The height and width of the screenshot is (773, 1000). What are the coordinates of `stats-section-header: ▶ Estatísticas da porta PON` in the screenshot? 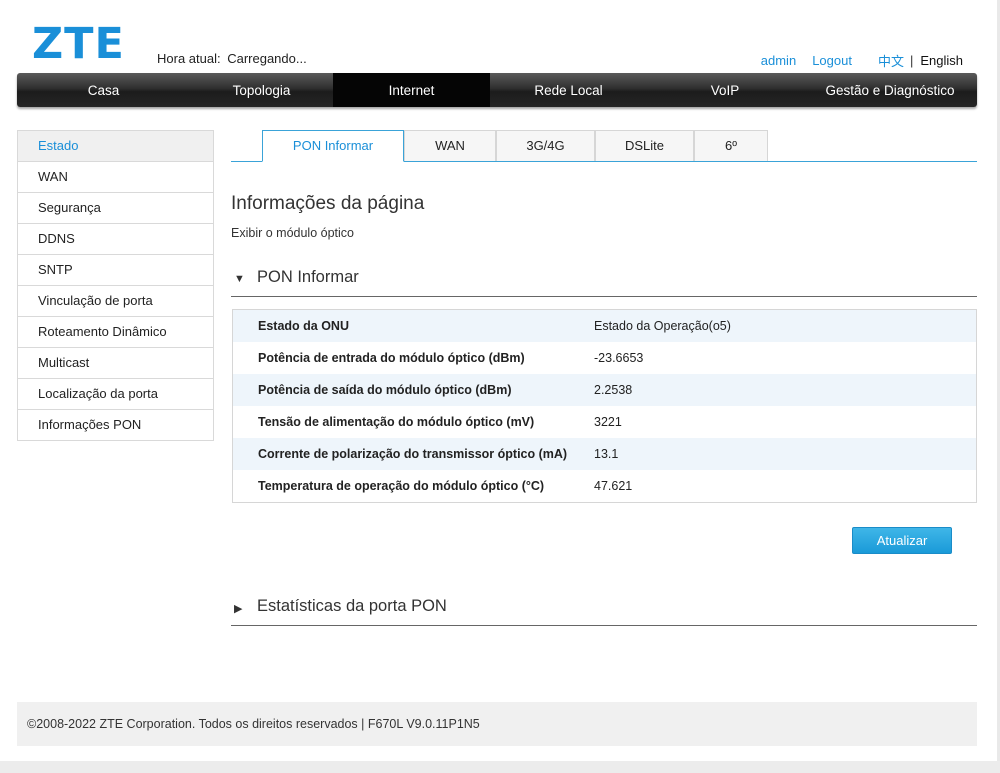 It's located at (604, 610).